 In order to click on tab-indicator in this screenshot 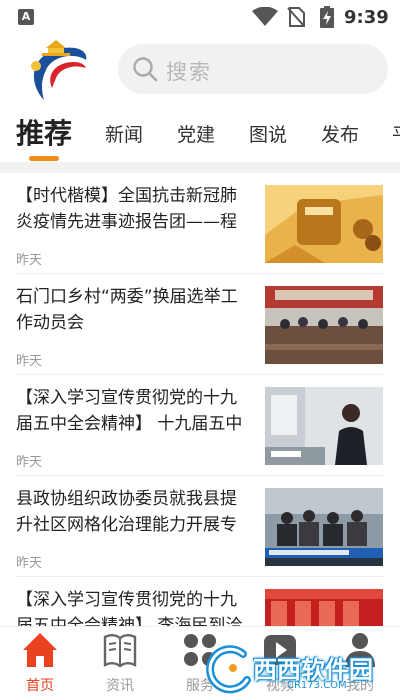, I will do `click(44, 158)`.